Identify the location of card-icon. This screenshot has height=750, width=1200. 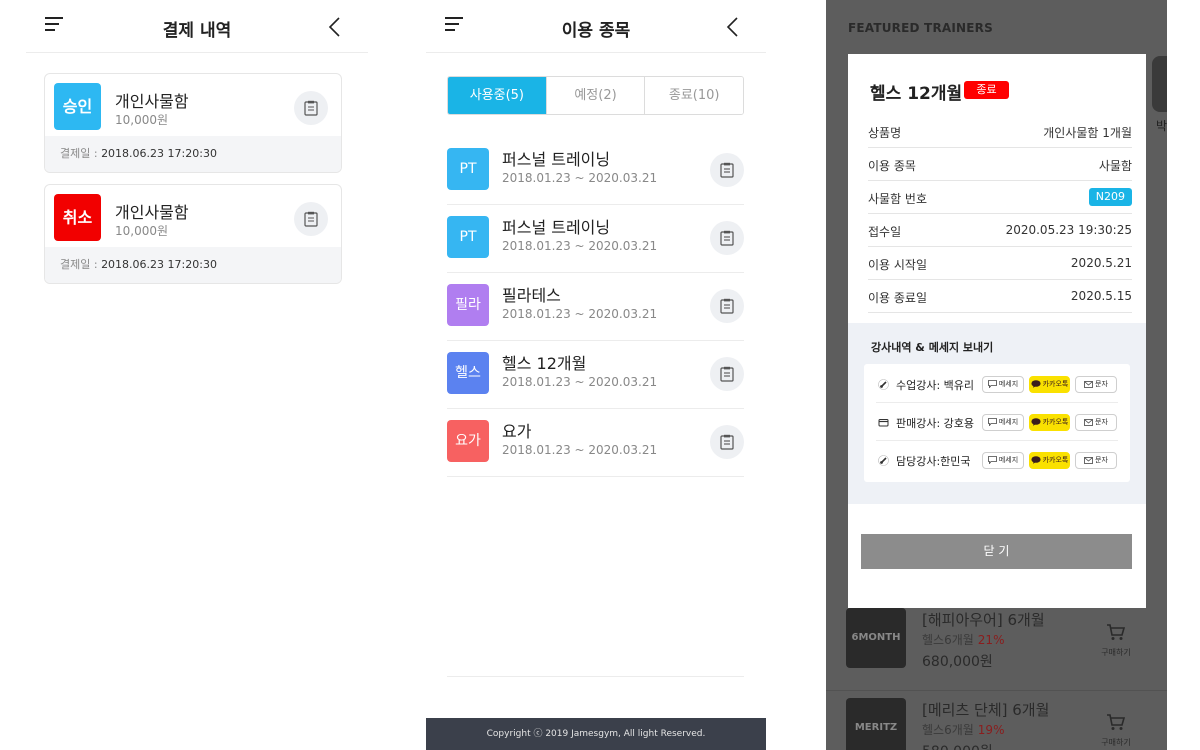
(883, 423).